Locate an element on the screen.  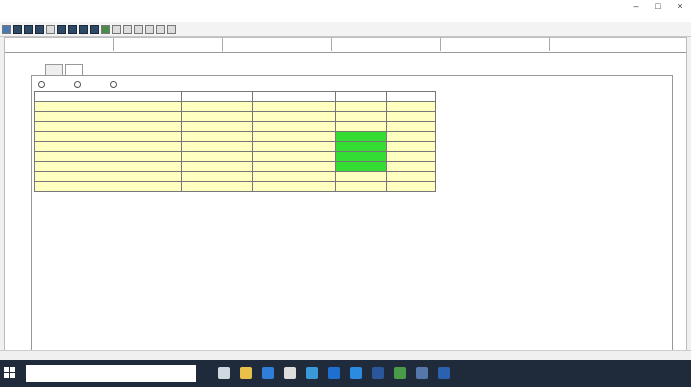
file-explorer-icon is located at coordinates (246, 373).